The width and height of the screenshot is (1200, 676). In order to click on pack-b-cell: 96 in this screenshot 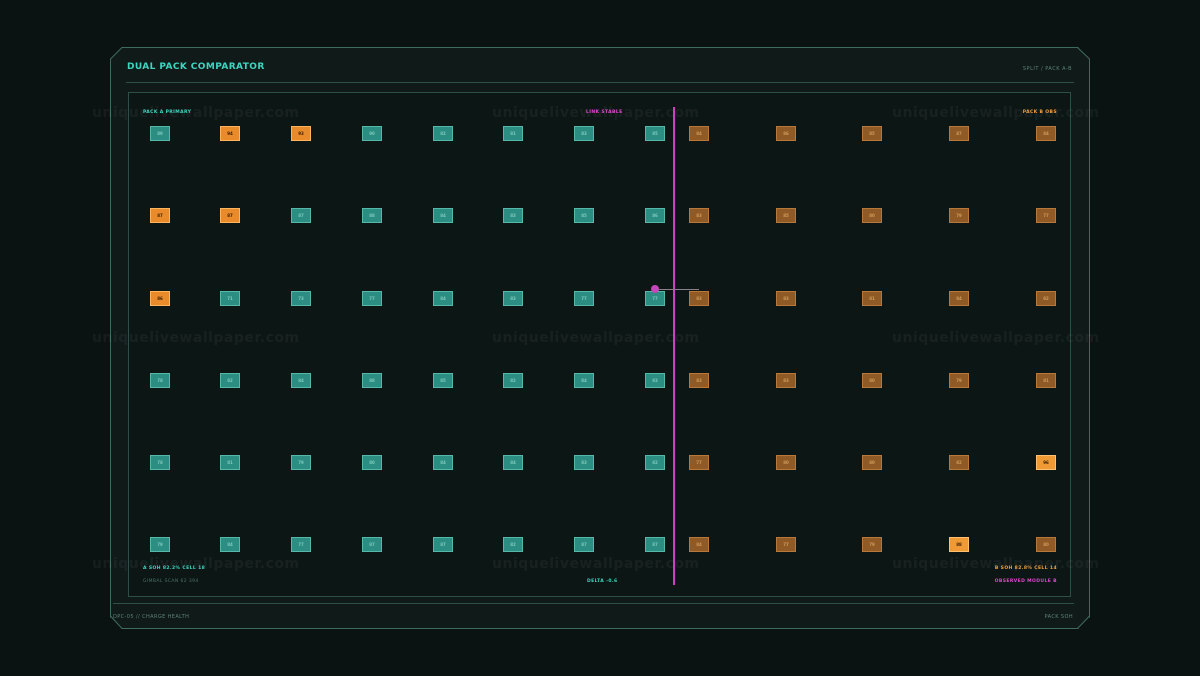, I will do `click(1046, 462)`.